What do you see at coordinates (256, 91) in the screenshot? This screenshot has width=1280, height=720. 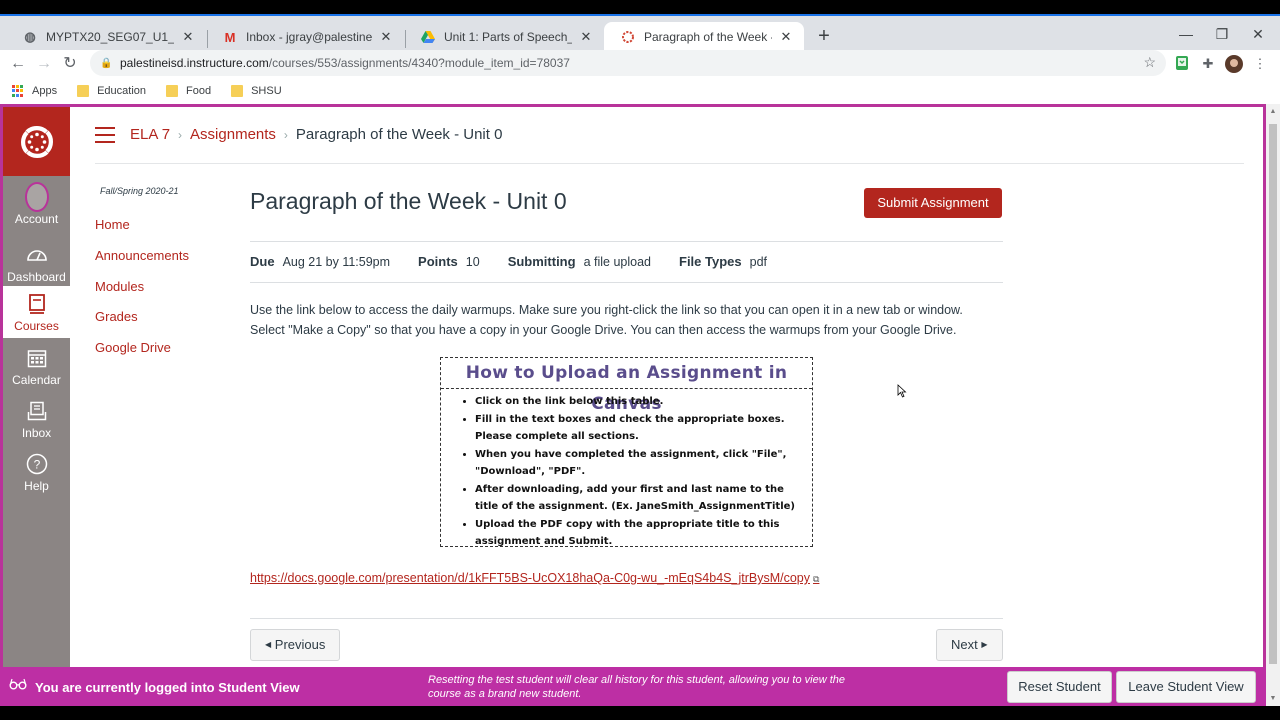 I see `bookmark-shsu: SHSU` at bounding box center [256, 91].